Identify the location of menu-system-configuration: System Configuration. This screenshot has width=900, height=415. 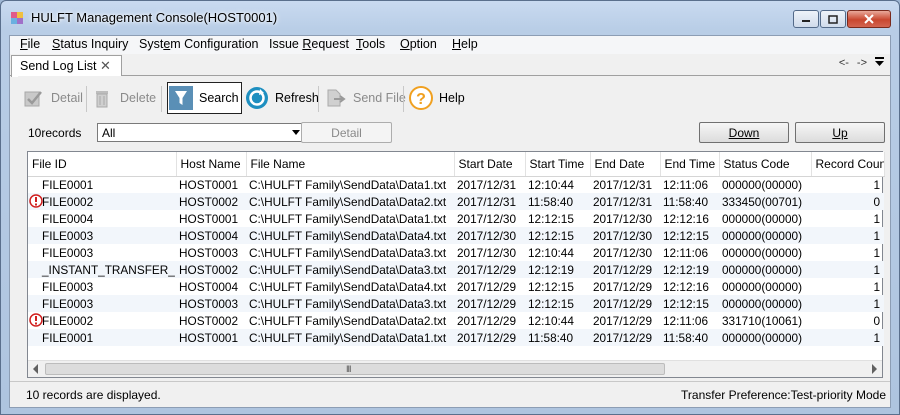
(199, 44).